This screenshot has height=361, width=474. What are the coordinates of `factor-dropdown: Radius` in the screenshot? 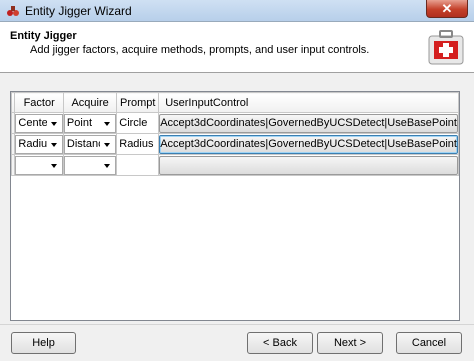 It's located at (39, 144).